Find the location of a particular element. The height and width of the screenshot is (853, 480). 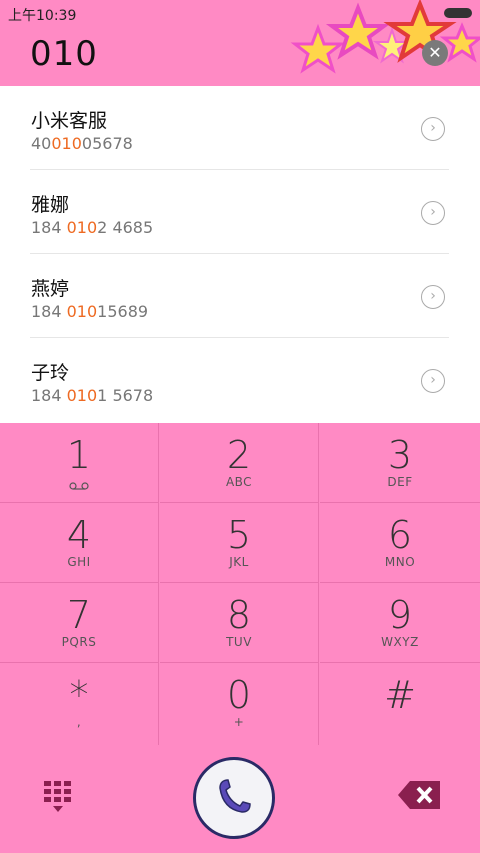

contact-name: 子玲 is located at coordinates (50, 373).